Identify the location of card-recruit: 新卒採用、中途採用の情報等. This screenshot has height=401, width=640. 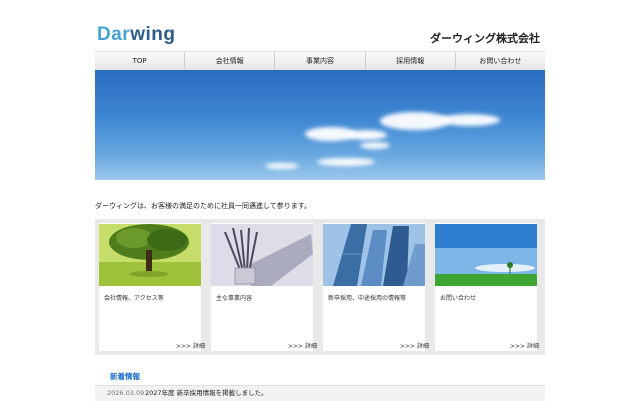
(374, 287).